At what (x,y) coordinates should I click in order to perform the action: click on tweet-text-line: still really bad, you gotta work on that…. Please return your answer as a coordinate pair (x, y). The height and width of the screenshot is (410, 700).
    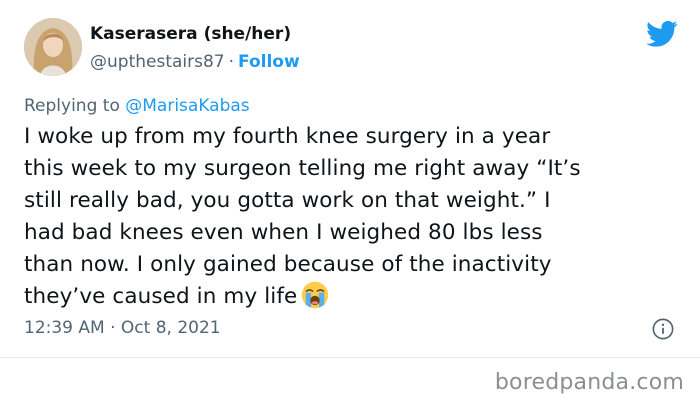
    Looking at the image, I should click on (287, 200).